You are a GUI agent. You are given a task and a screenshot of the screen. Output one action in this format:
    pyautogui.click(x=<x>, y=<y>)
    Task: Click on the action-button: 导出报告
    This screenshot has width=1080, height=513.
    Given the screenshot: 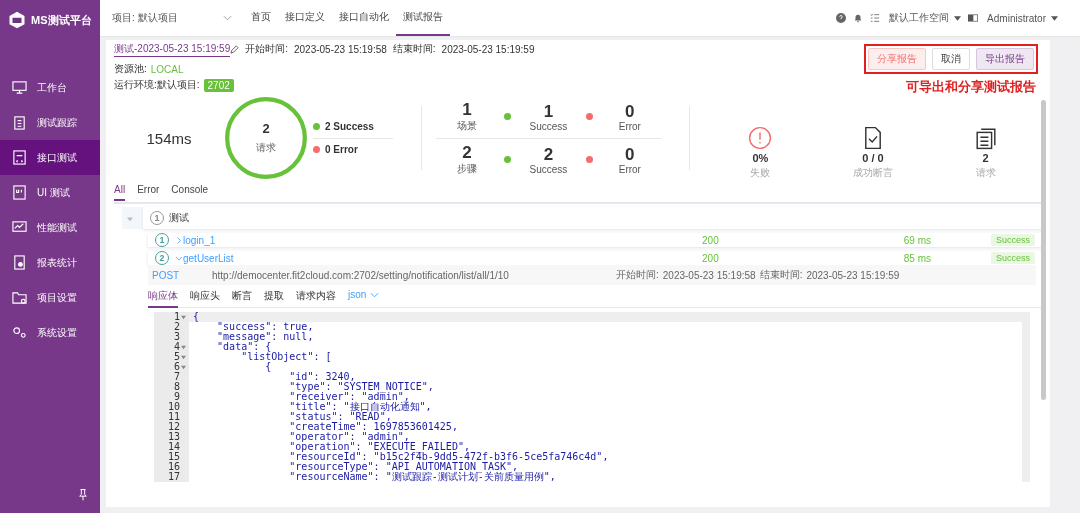 What is the action you would take?
    pyautogui.click(x=1005, y=59)
    